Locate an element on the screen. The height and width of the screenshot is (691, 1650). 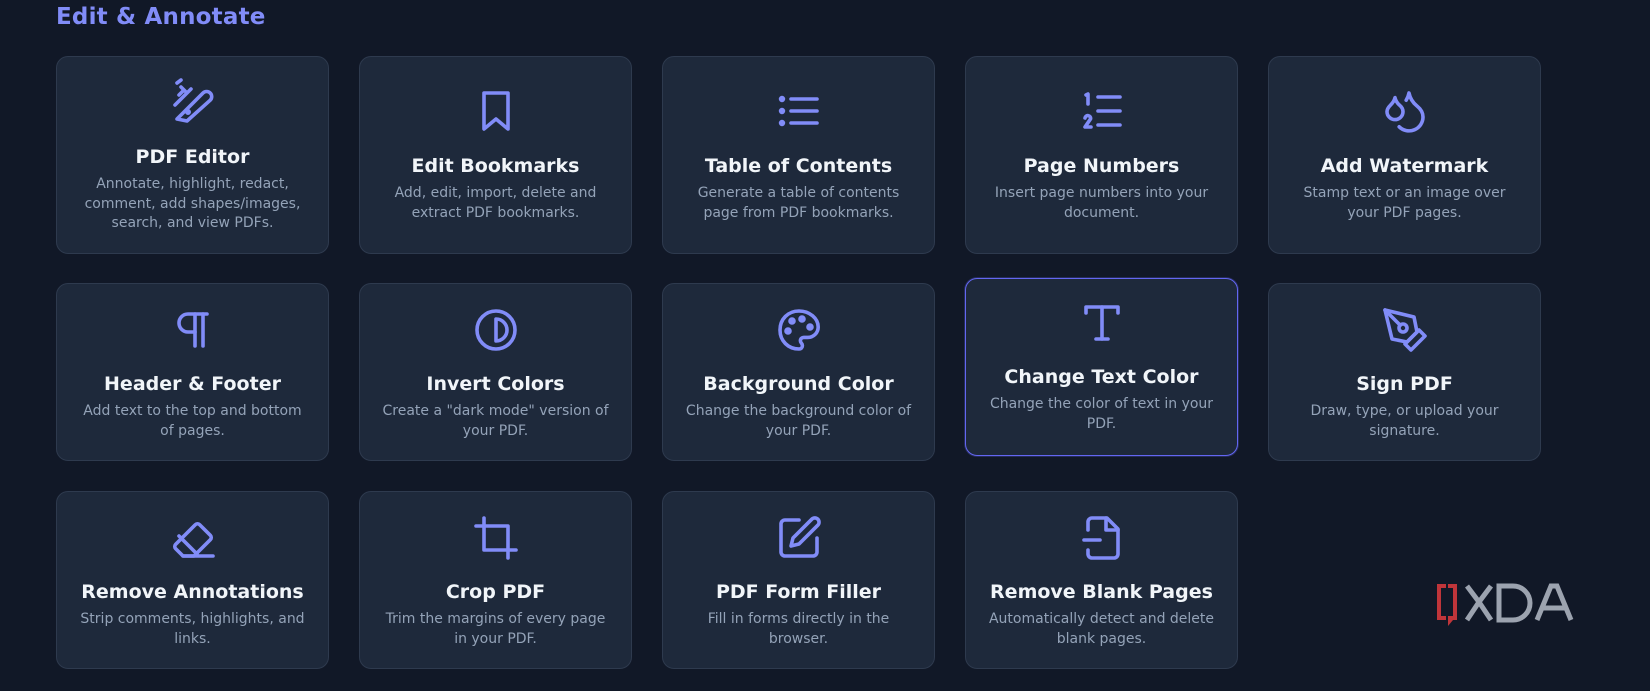
pen-tool-icon is located at coordinates (1405, 330).